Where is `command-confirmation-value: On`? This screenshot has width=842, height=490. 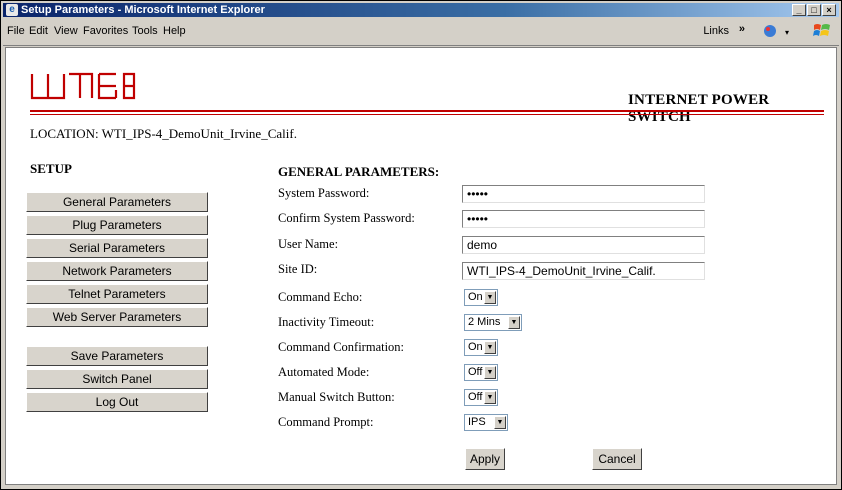
command-confirmation-value: On is located at coordinates (475, 347).